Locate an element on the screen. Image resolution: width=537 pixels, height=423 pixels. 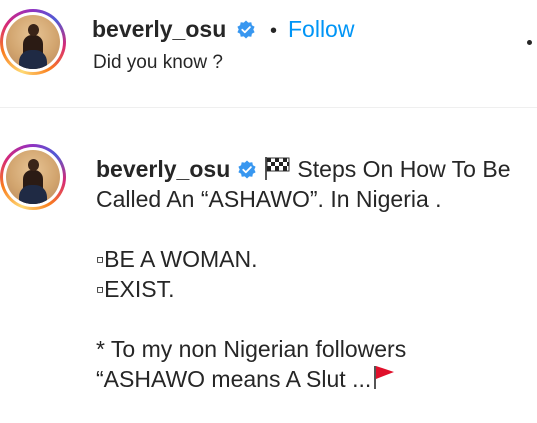
caption-line-5: * To my non Nigerian followers is located at coordinates (251, 349).